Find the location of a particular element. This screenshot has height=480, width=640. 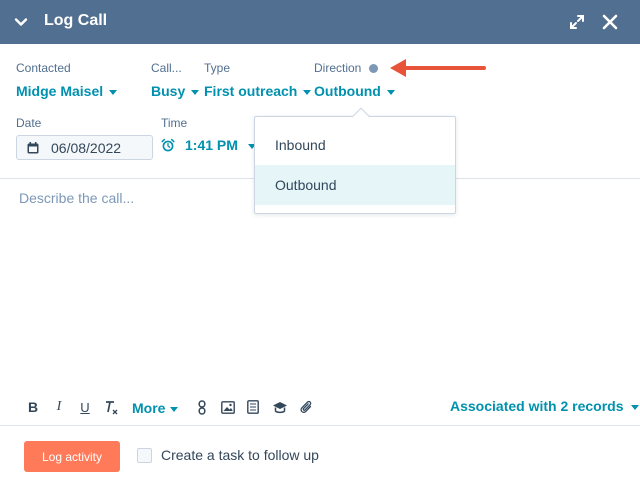

date-value: 06/08/2022 is located at coordinates (86, 147).